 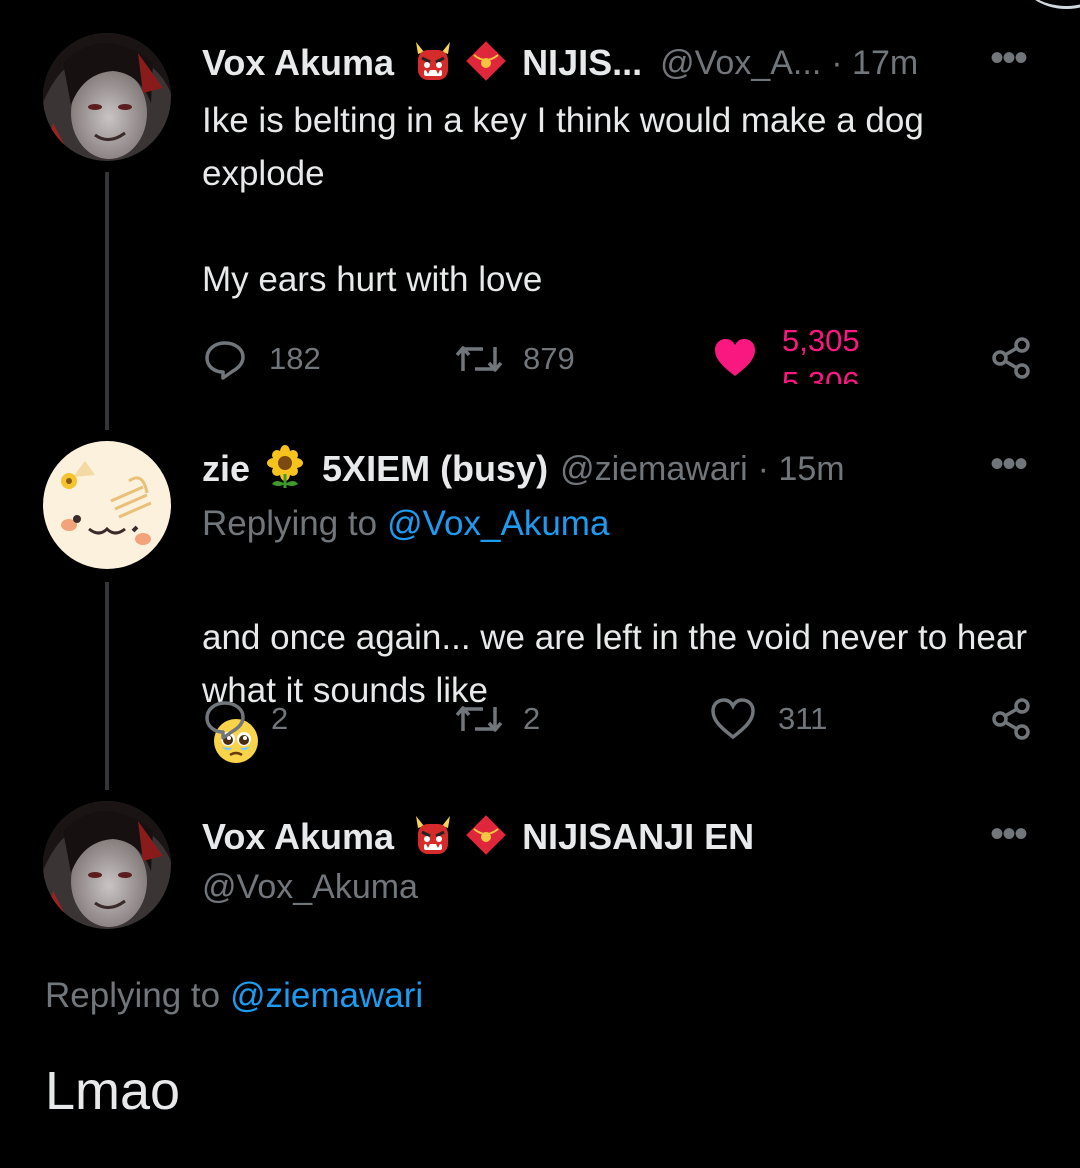 I want to click on retweet-button: 879, so click(x=514, y=359).